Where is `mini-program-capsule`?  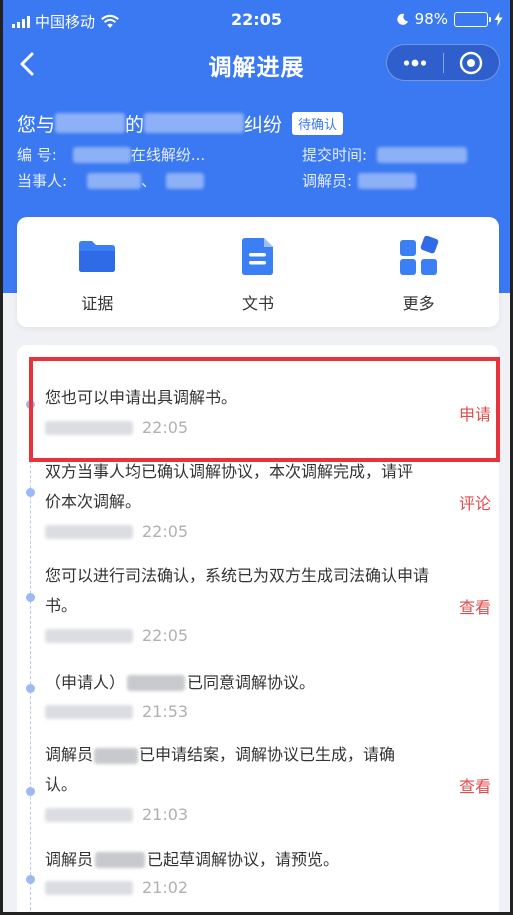
mini-program-capsule is located at coordinates (443, 62).